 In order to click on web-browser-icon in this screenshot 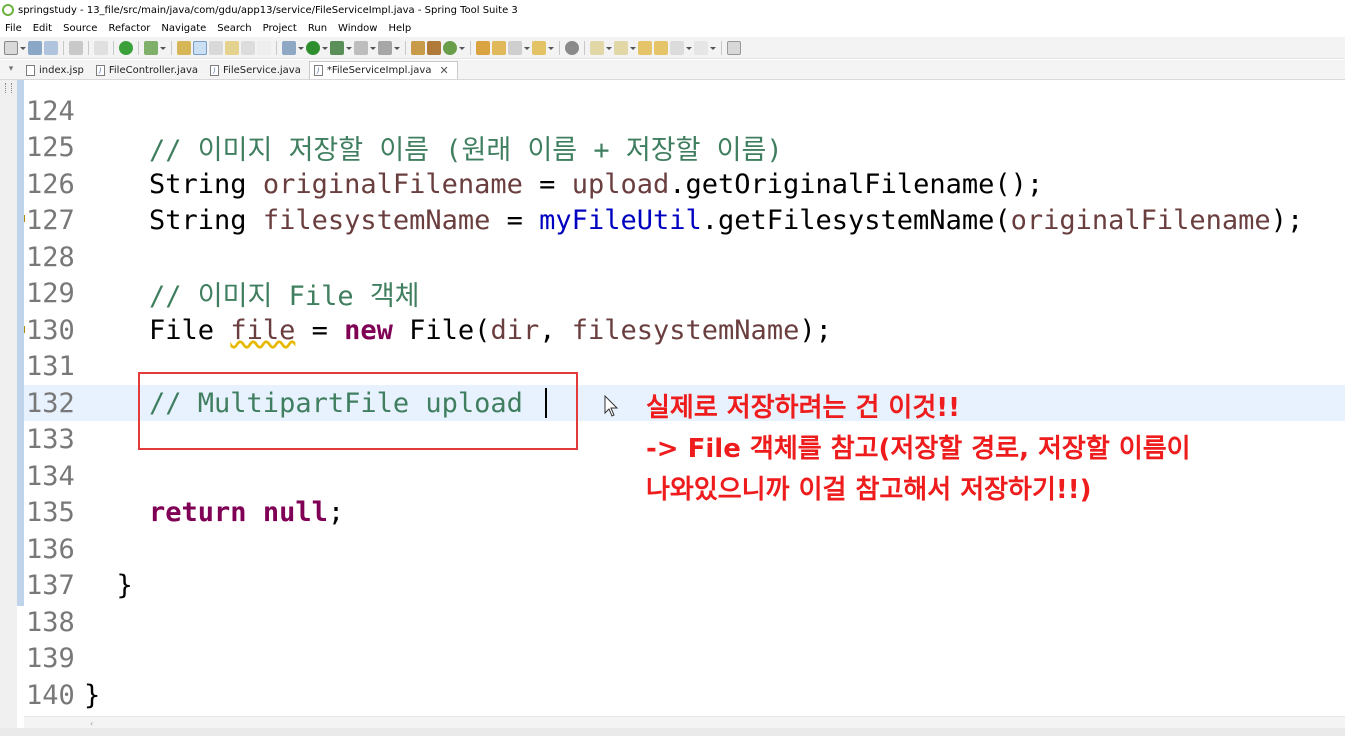, I will do `click(572, 47)`.